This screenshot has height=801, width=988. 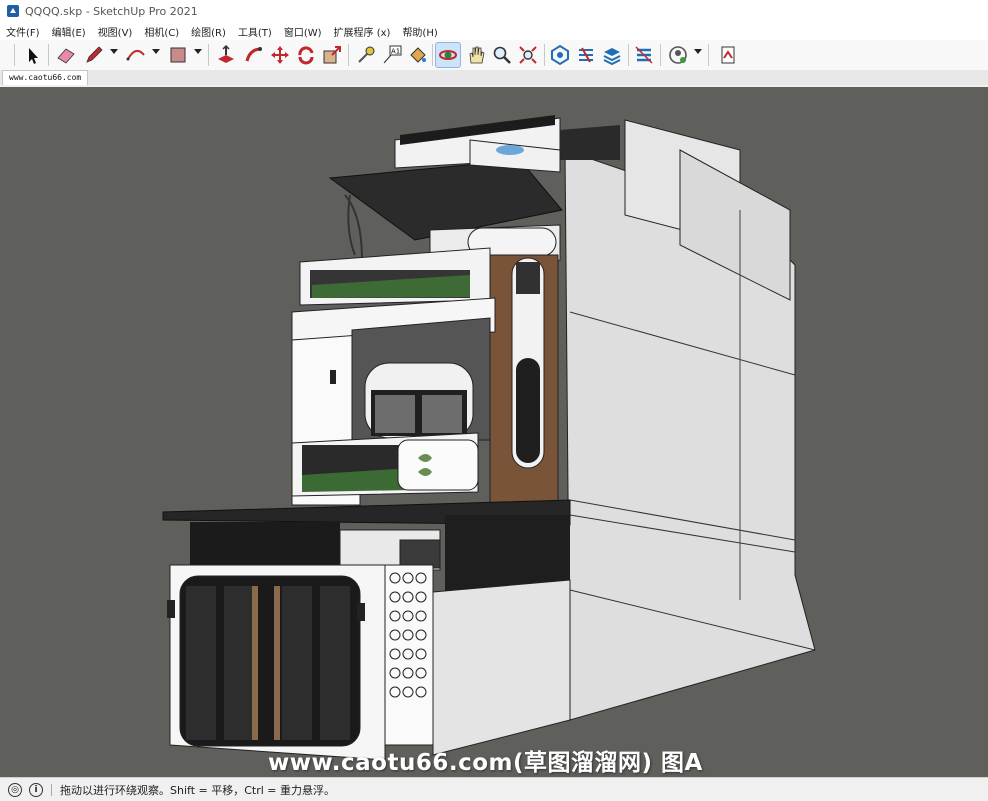 I want to click on pencil-tool-button, so click(x=94, y=55).